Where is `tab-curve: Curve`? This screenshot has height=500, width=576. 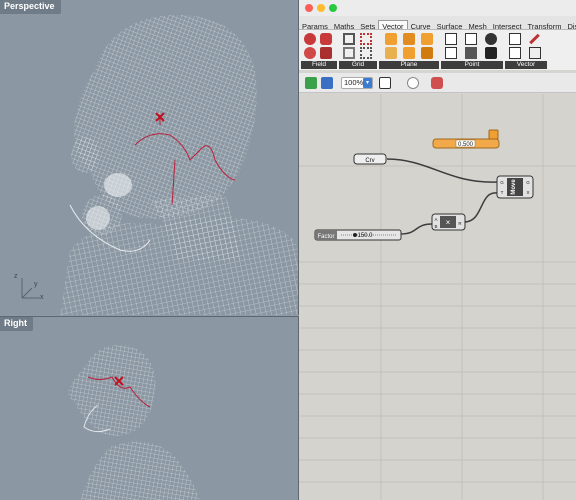
tab-curve: Curve is located at coordinates (421, 25).